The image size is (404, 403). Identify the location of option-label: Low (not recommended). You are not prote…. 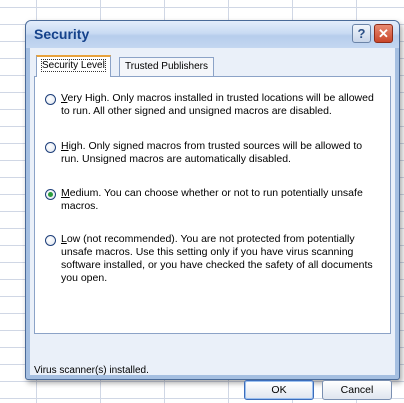
(217, 258).